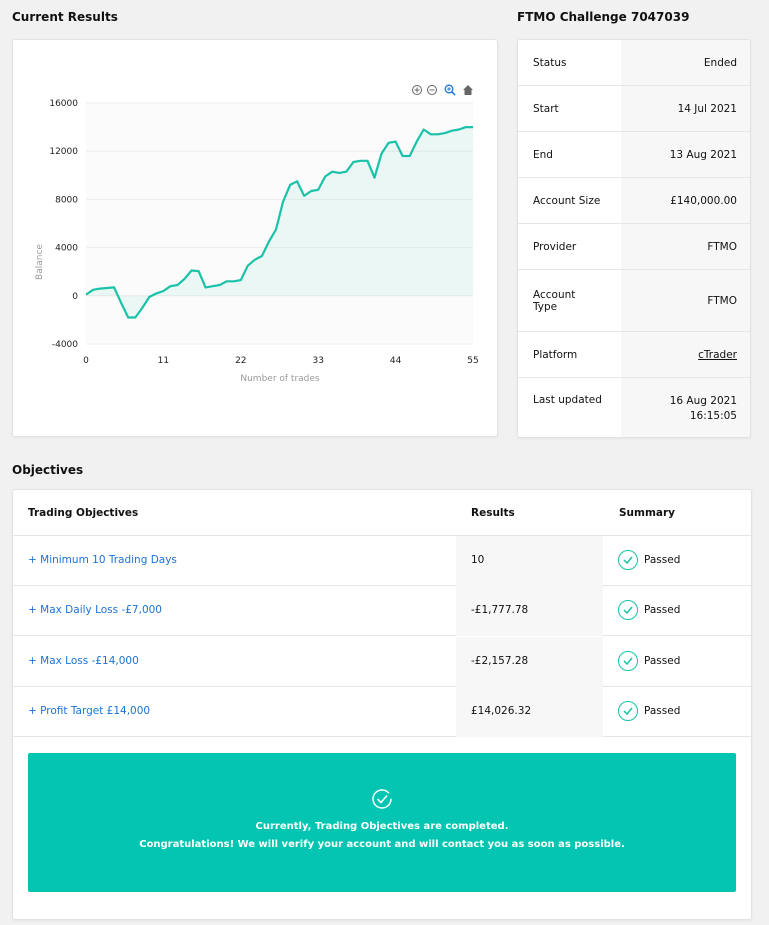  Describe the element at coordinates (501, 711) in the screenshot. I see `result-value: £14,026.32` at that location.